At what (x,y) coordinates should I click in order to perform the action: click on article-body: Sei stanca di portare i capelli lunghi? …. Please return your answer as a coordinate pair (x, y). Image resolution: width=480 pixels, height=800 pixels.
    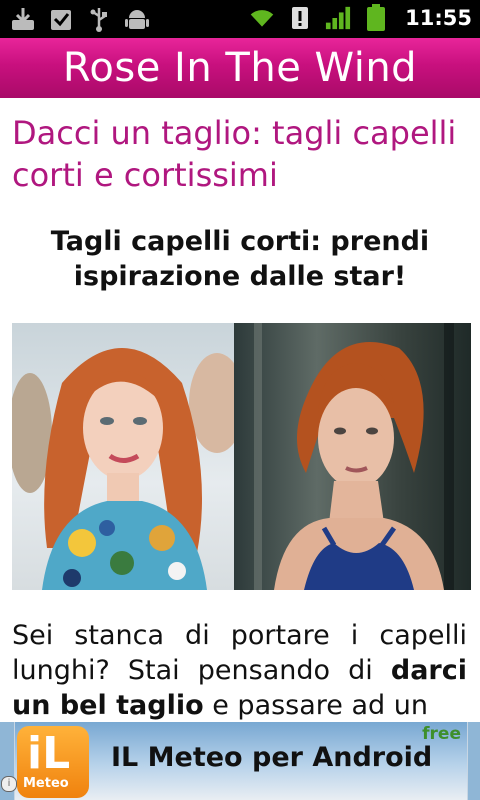
    Looking at the image, I should click on (239, 670).